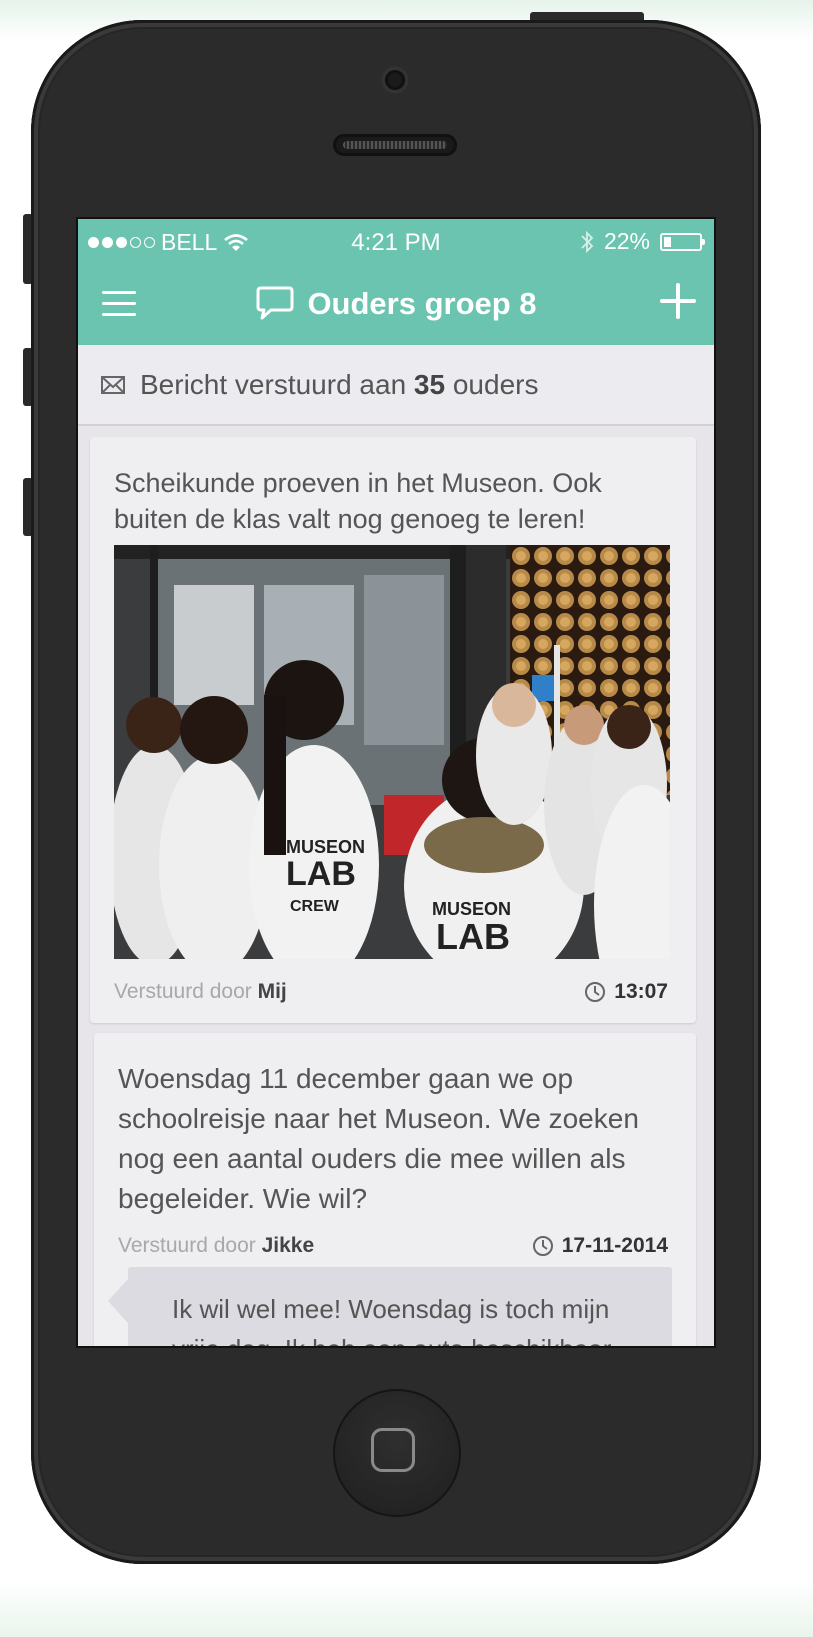 This screenshot has height=1637, width=813. I want to click on sent-notice-suffix: ouders, so click(495, 384).